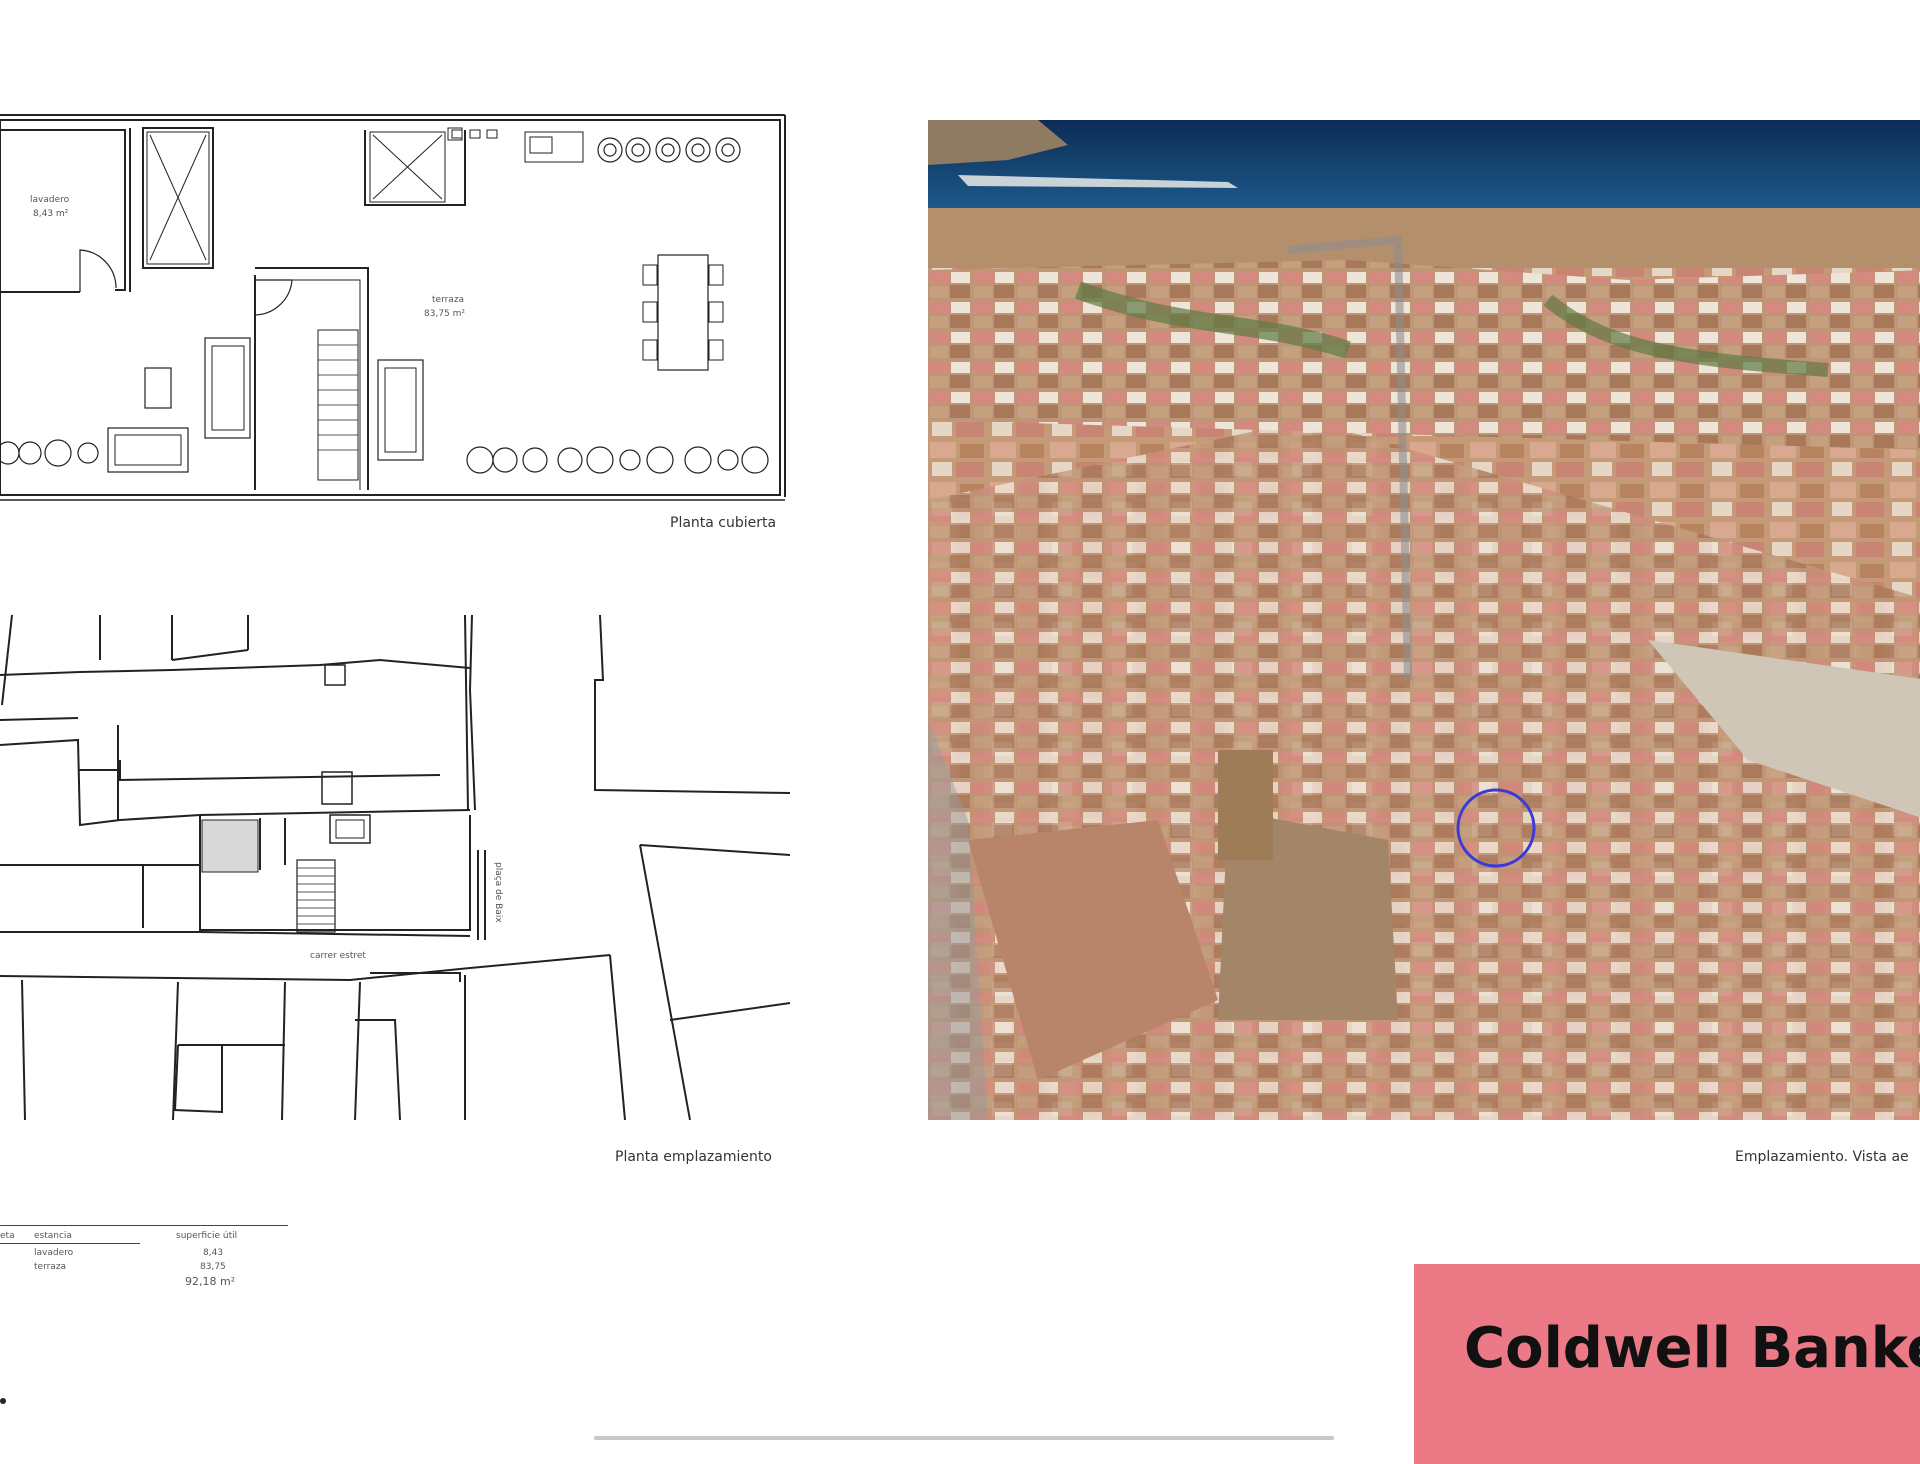 The width and height of the screenshot is (1920, 1464). What do you see at coordinates (213, 1267) in the screenshot?
I see `table-cell-superficie: 83,75` at bounding box center [213, 1267].